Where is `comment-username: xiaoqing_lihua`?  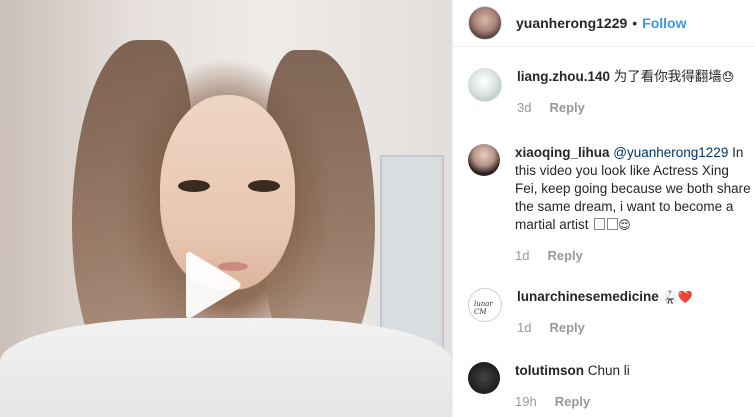
comment-username: xiaoqing_lihua is located at coordinates (562, 152).